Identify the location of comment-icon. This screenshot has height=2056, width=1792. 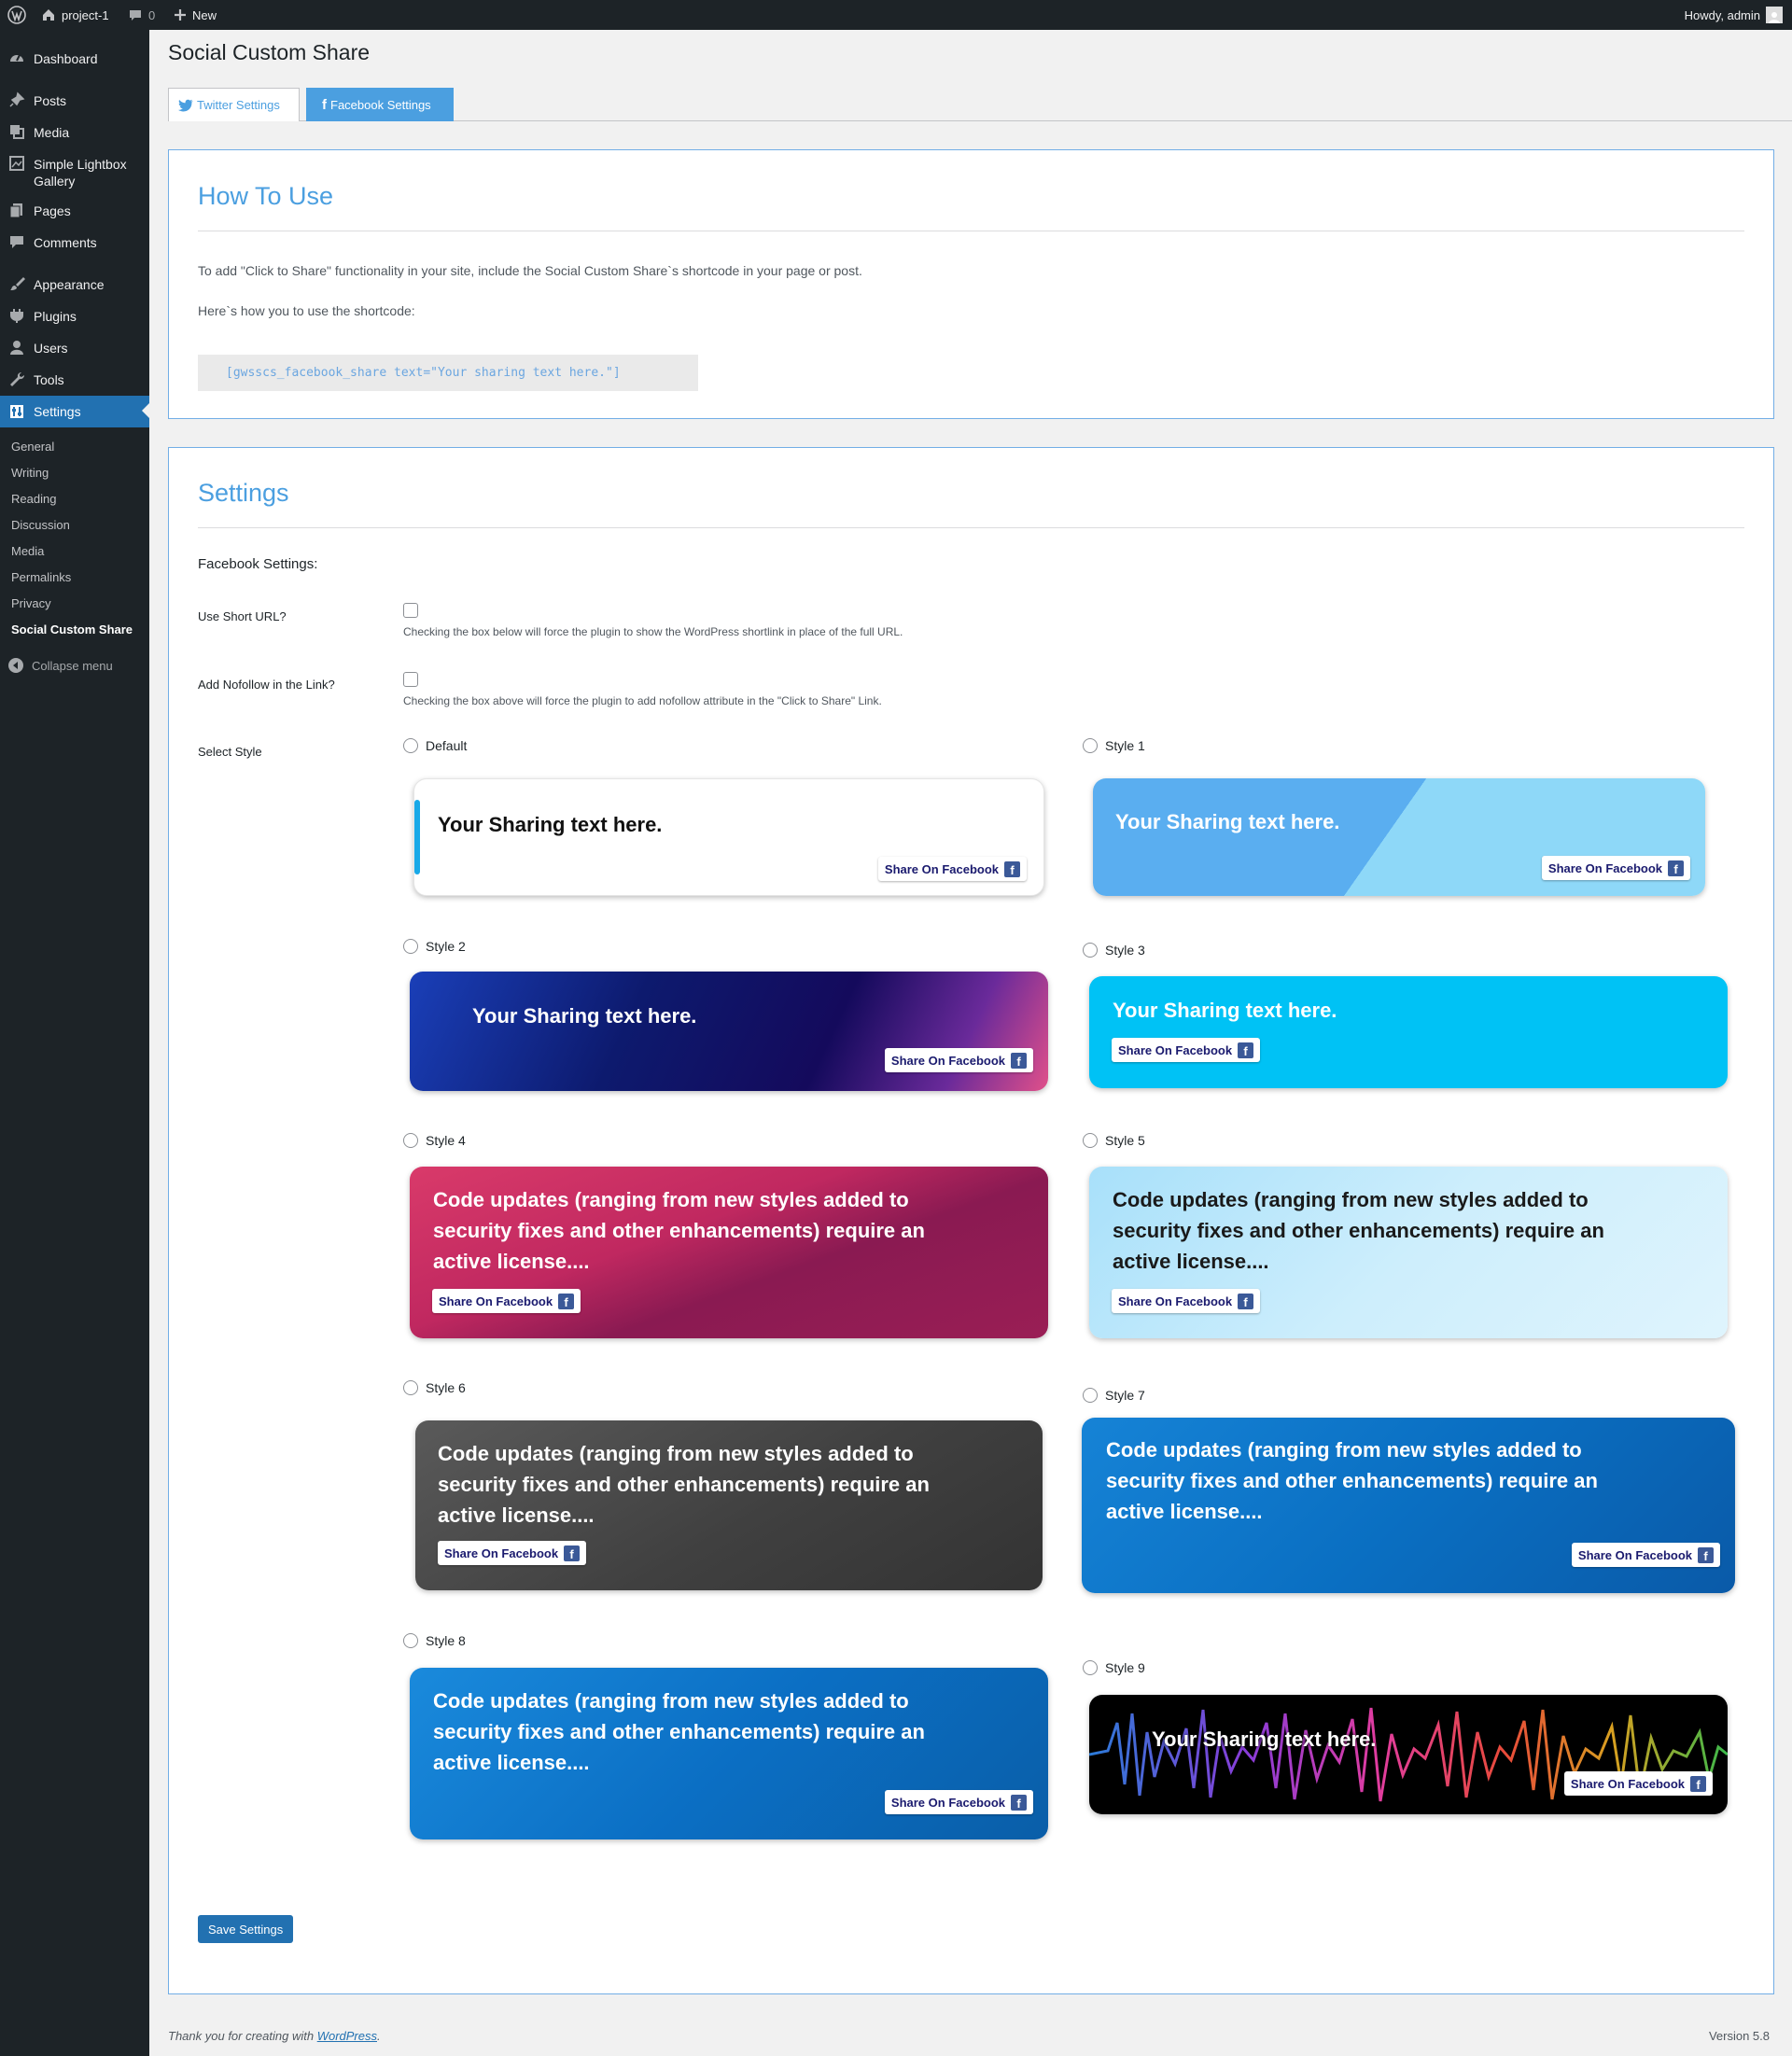
(16, 242).